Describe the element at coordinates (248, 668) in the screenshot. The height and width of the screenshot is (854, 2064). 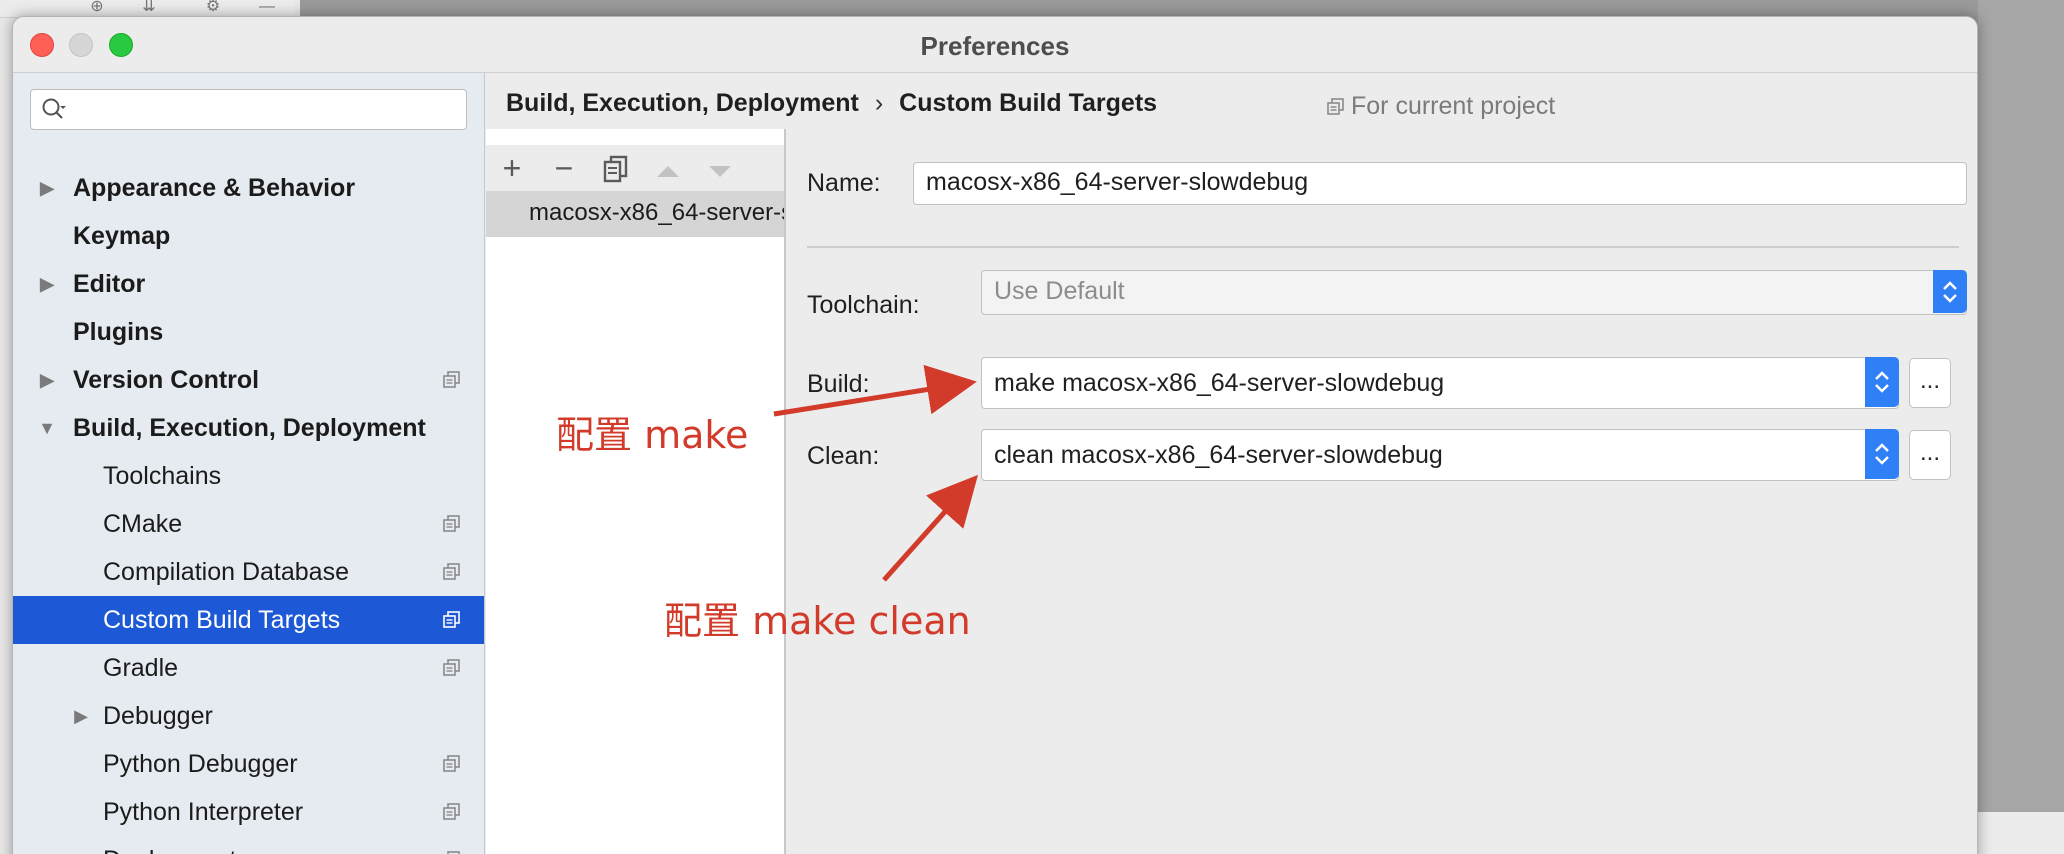
I see `sidebar-item-gradle: Gradle` at that location.